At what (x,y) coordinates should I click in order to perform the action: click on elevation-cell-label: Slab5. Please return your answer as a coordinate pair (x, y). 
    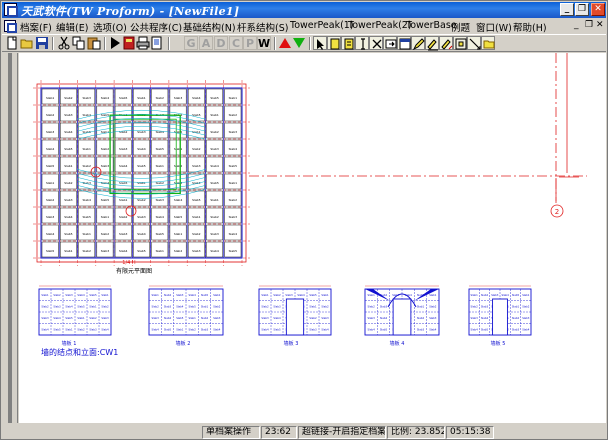
    Looking at the image, I should click on (384, 329).